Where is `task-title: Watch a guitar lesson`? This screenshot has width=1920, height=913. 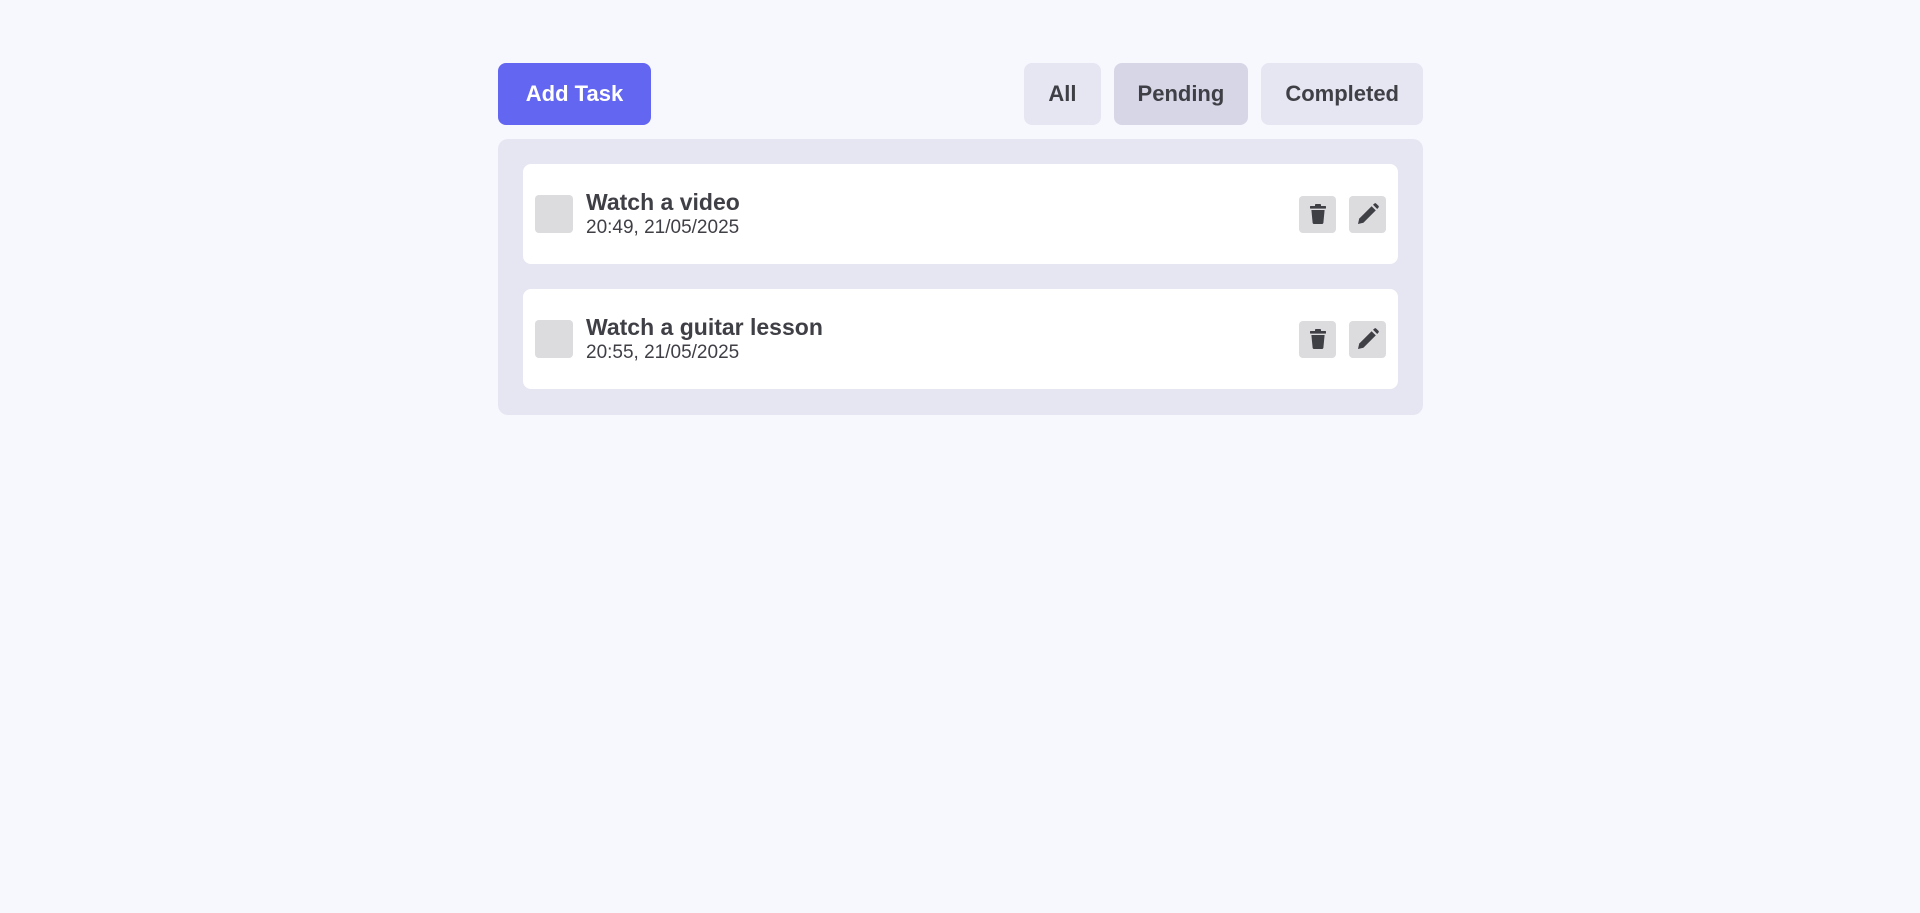 task-title: Watch a guitar lesson is located at coordinates (704, 327).